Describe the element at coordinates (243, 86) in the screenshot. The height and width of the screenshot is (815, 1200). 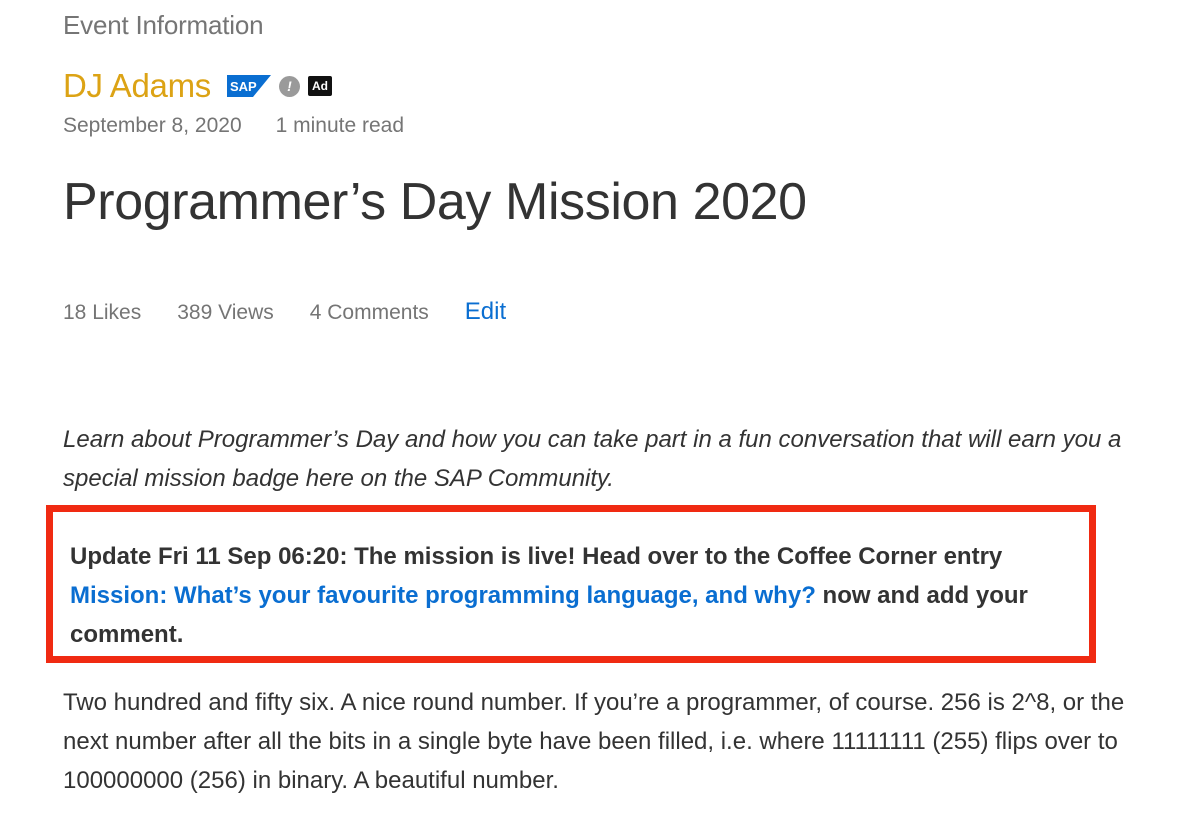
I see `sap-logo-text: SAP` at that location.